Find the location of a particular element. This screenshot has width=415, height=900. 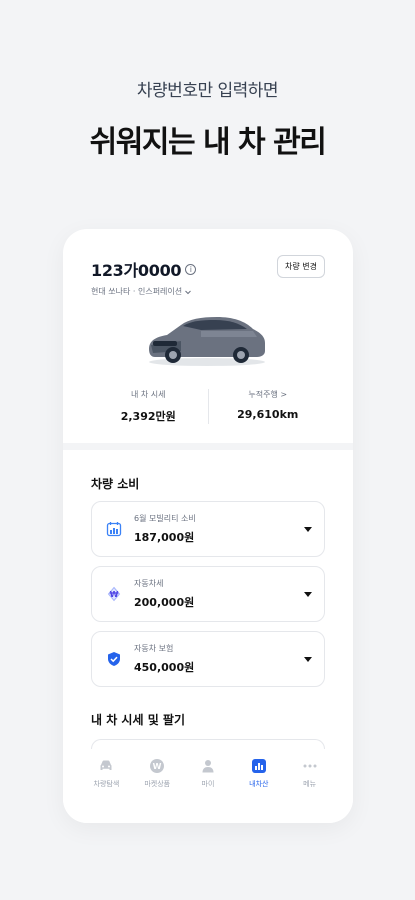

stat-label: 내 차 시세 is located at coordinates (148, 394).